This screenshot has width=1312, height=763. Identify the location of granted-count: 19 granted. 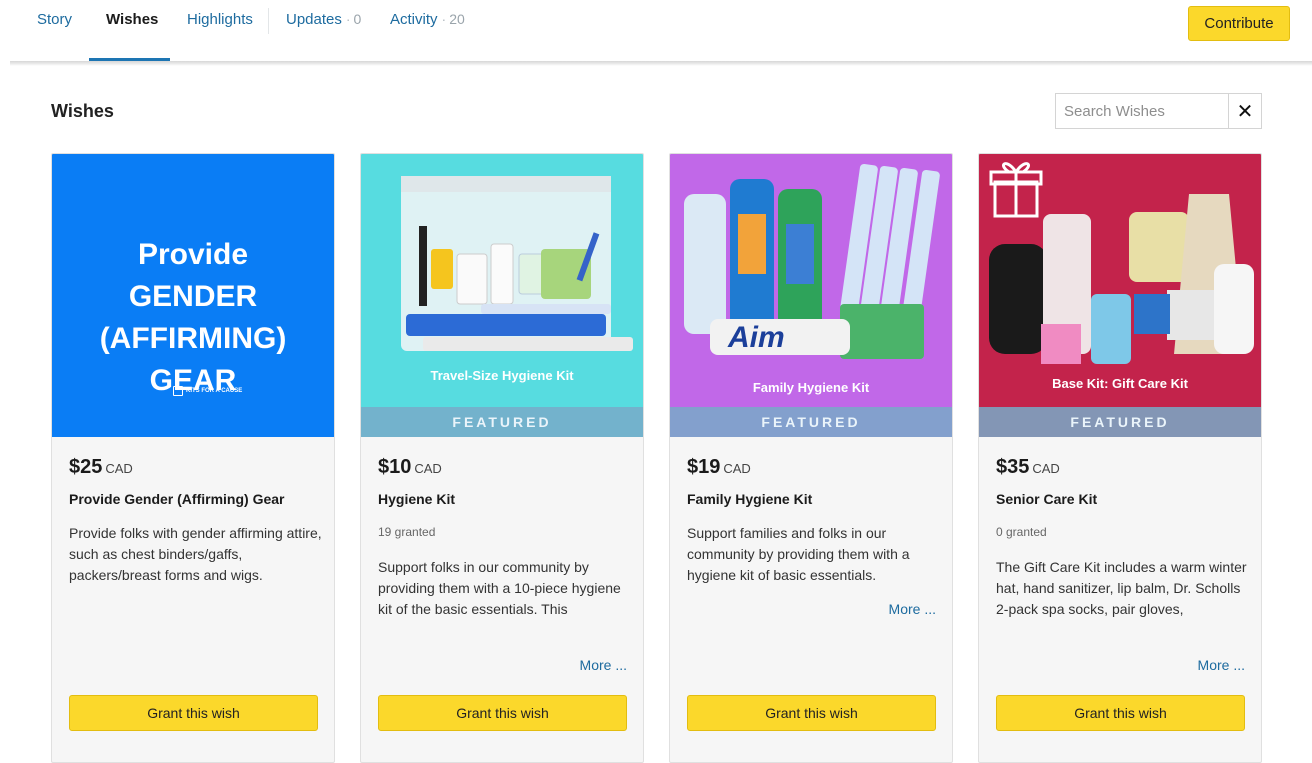
(407, 532).